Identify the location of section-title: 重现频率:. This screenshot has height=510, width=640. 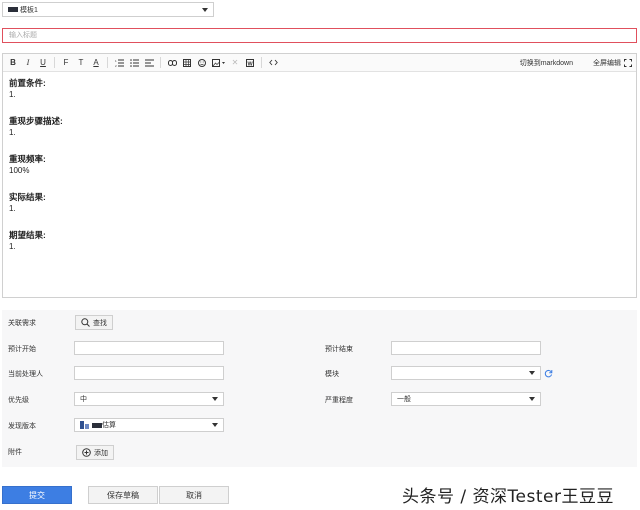
(27, 159).